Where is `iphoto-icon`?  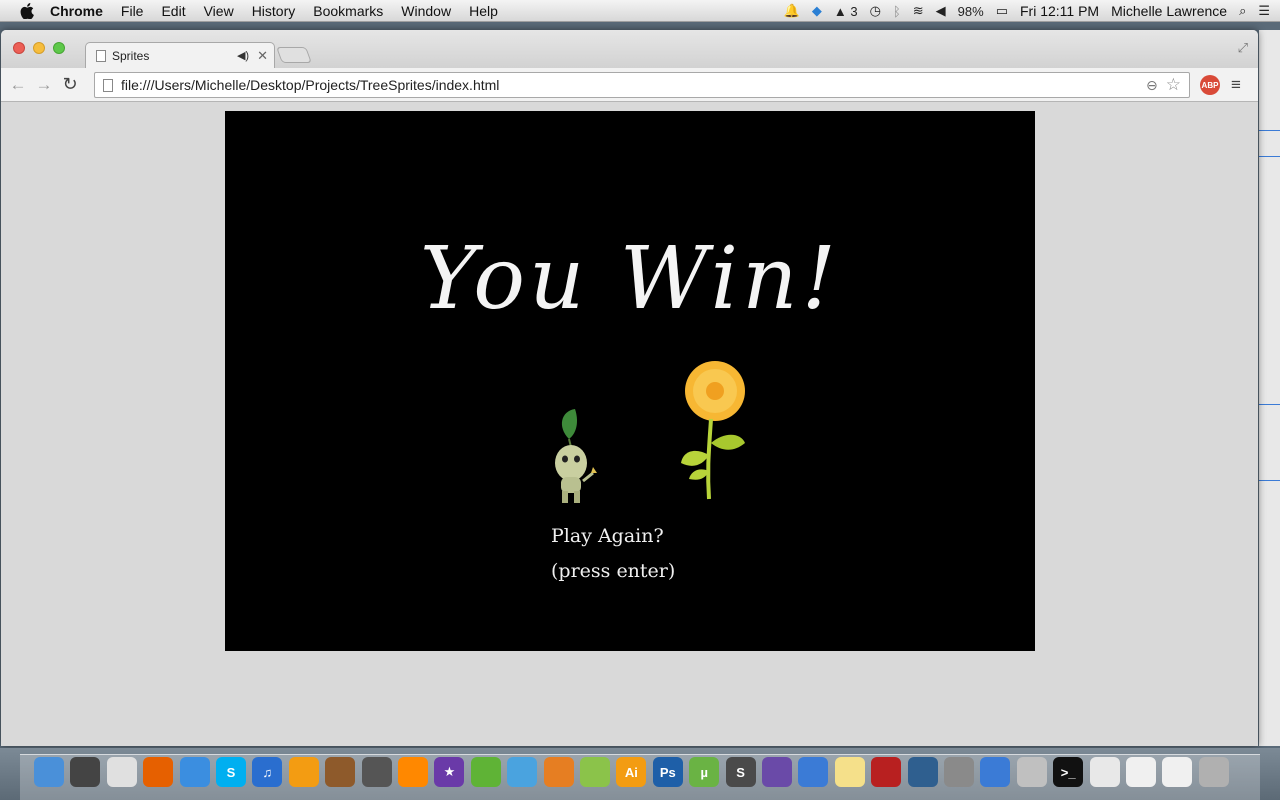 iphoto-icon is located at coordinates (376, 772).